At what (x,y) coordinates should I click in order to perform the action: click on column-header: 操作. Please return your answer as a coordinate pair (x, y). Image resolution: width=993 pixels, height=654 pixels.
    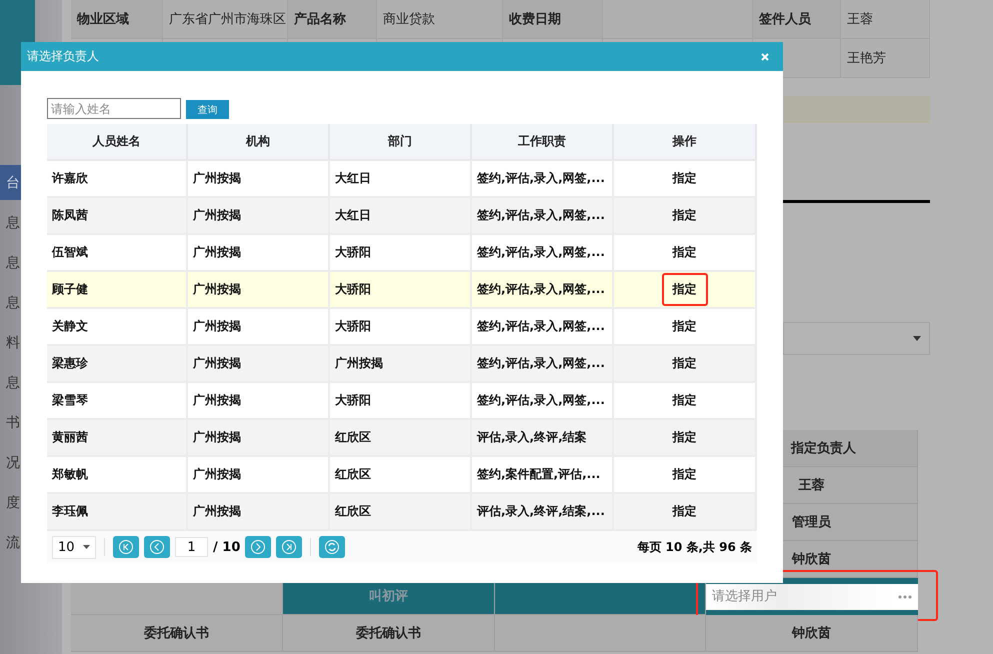
    Looking at the image, I should click on (685, 142).